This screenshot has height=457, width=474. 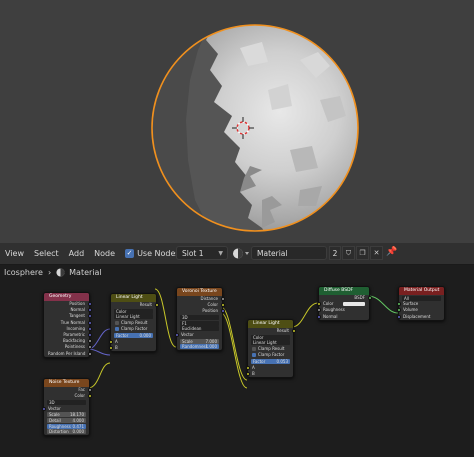 I want to click on bsdf-input-normal: Normal, so click(x=342, y=317).